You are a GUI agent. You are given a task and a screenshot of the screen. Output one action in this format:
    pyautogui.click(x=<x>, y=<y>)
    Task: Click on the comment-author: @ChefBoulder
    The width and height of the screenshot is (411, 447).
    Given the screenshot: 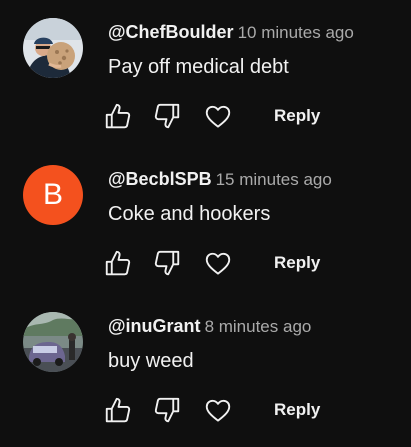 What is the action you would take?
    pyautogui.click(x=171, y=32)
    